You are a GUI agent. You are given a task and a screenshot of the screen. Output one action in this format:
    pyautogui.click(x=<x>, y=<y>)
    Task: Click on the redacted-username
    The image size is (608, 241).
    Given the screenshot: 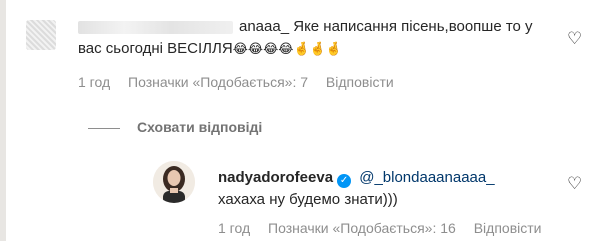 What is the action you would take?
    pyautogui.click(x=155, y=27)
    